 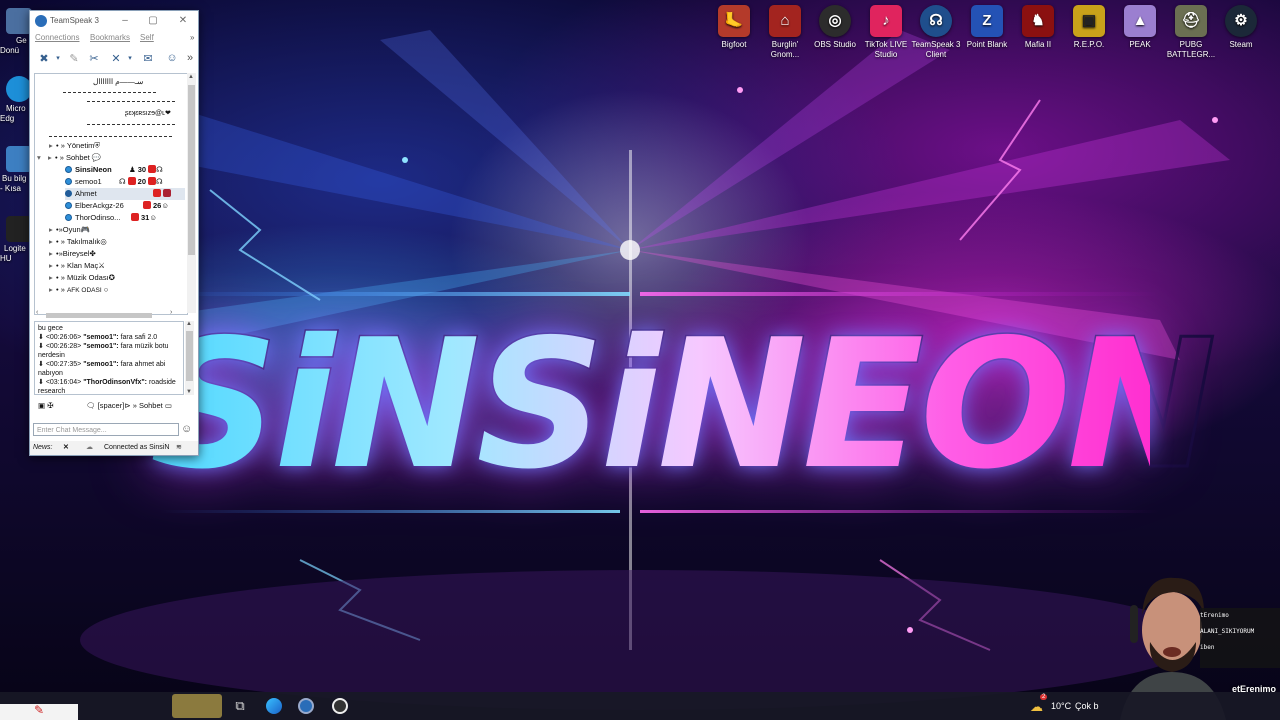 What do you see at coordinates (1240, 638) in the screenshot?
I see `webcam-chat-overlay: tErenimo ALANI_SIKIYORUM iben` at bounding box center [1240, 638].